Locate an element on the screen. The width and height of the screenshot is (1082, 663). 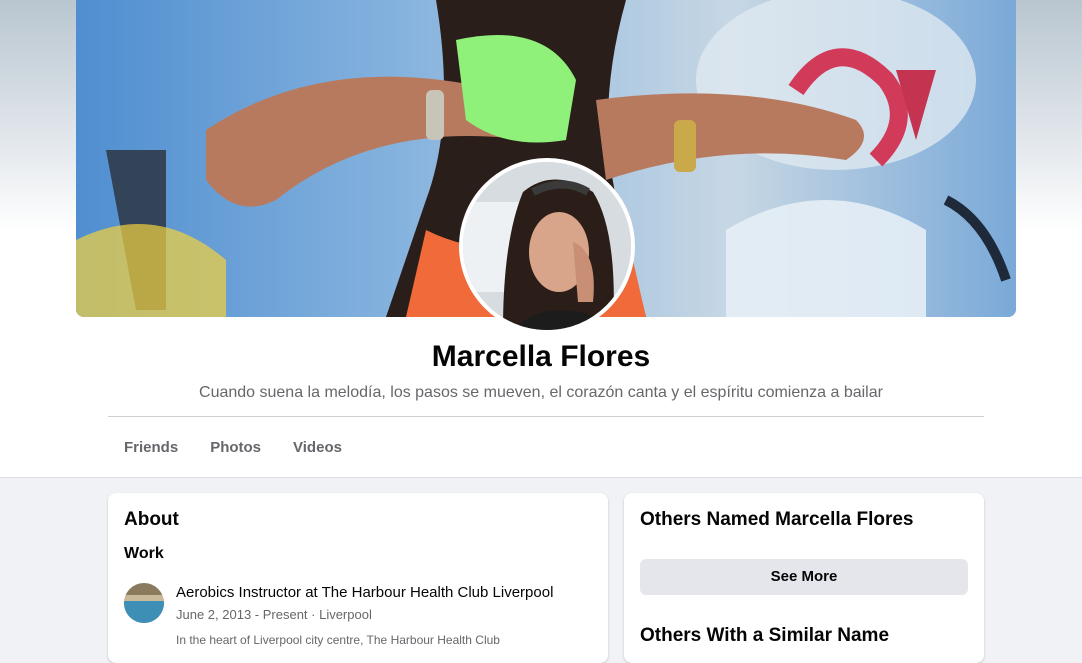
tab-photos: Photos is located at coordinates (235, 448).